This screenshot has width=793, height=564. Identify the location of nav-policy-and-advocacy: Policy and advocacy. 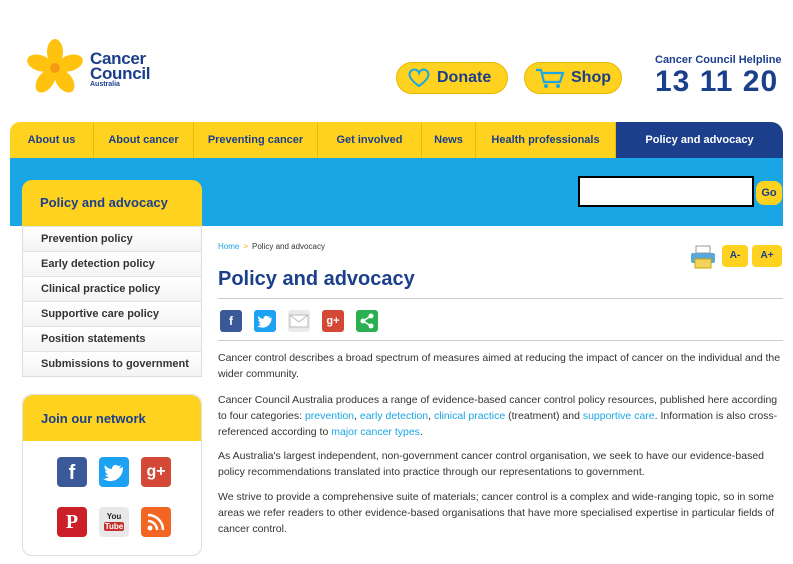
(699, 140).